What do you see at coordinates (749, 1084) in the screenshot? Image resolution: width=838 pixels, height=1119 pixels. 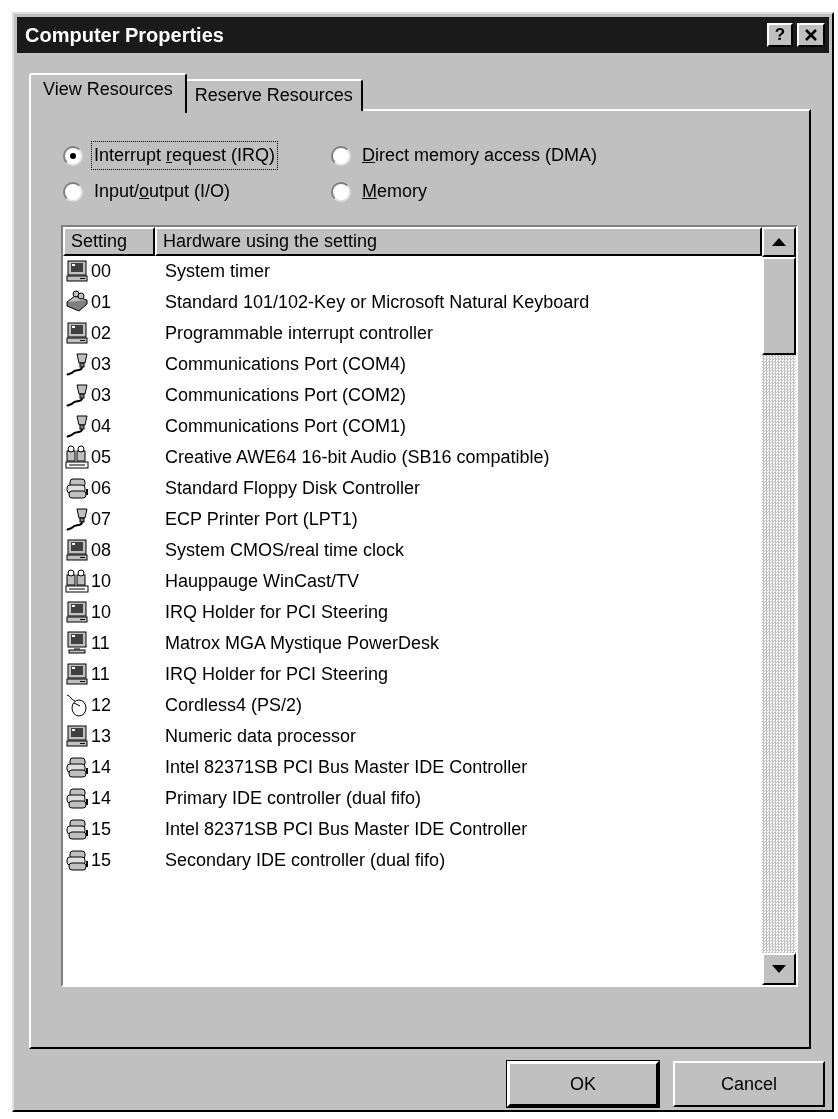 I see `dialog-button: Cancel` at bounding box center [749, 1084].